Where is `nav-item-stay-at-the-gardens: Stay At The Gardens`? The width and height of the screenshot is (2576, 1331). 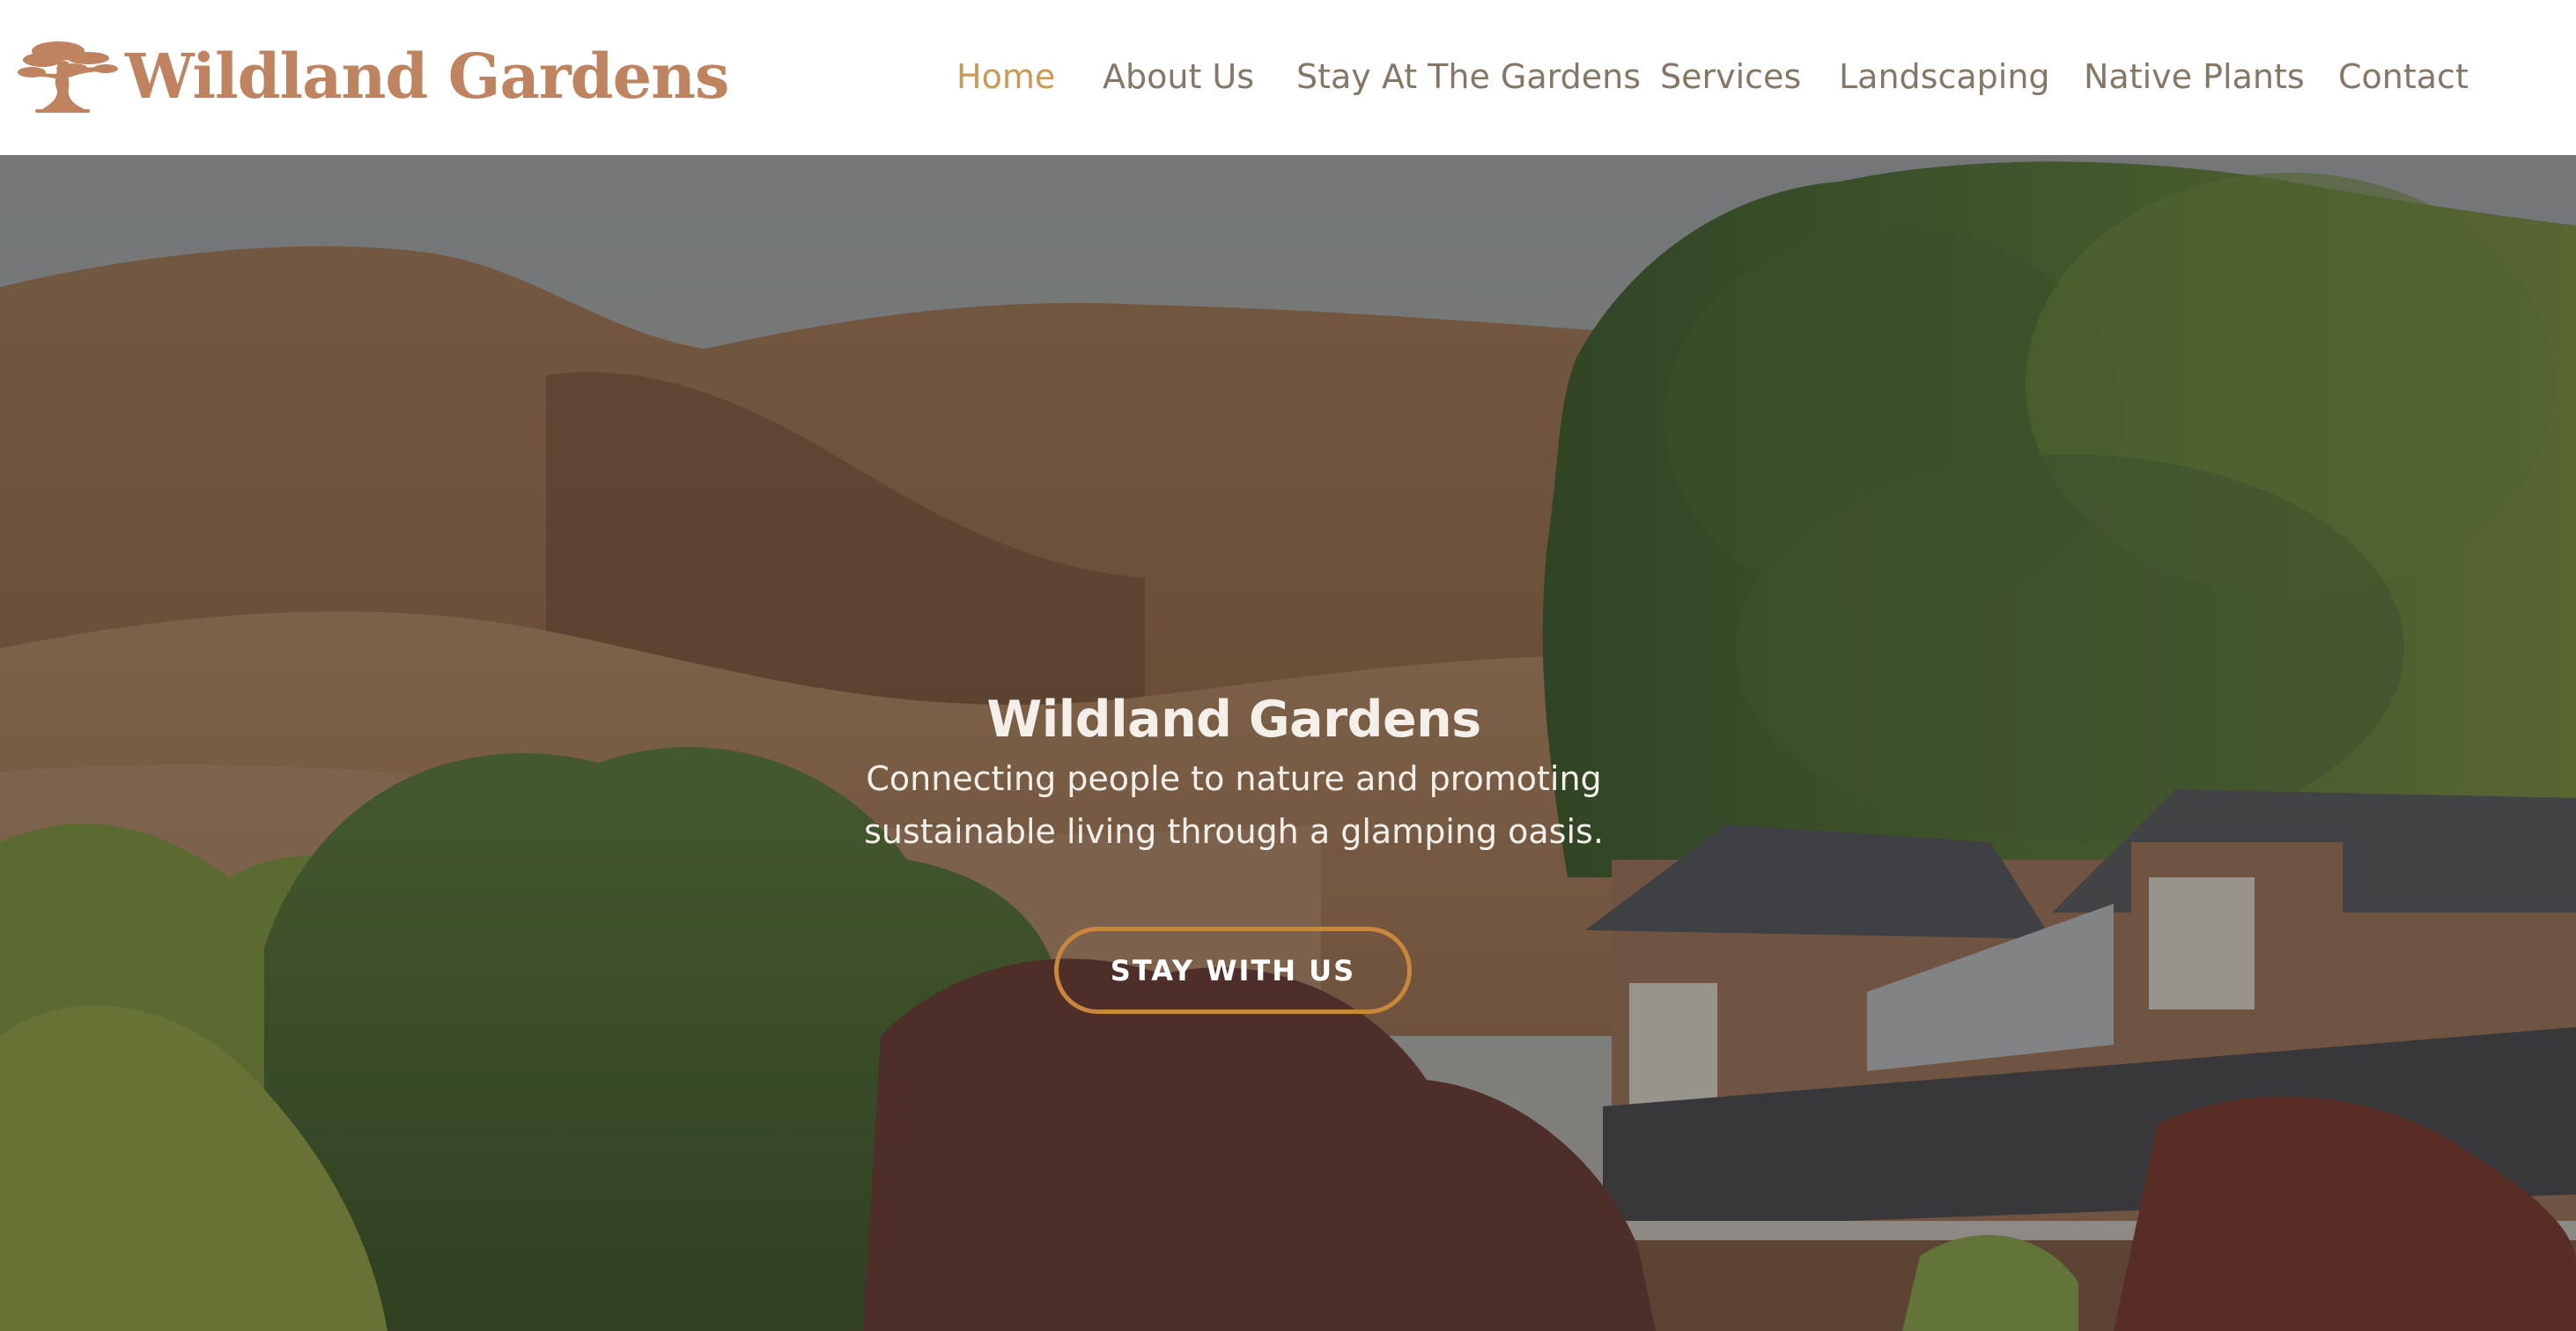
nav-item-stay-at-the-gardens: Stay At The Gardens is located at coordinates (1468, 77).